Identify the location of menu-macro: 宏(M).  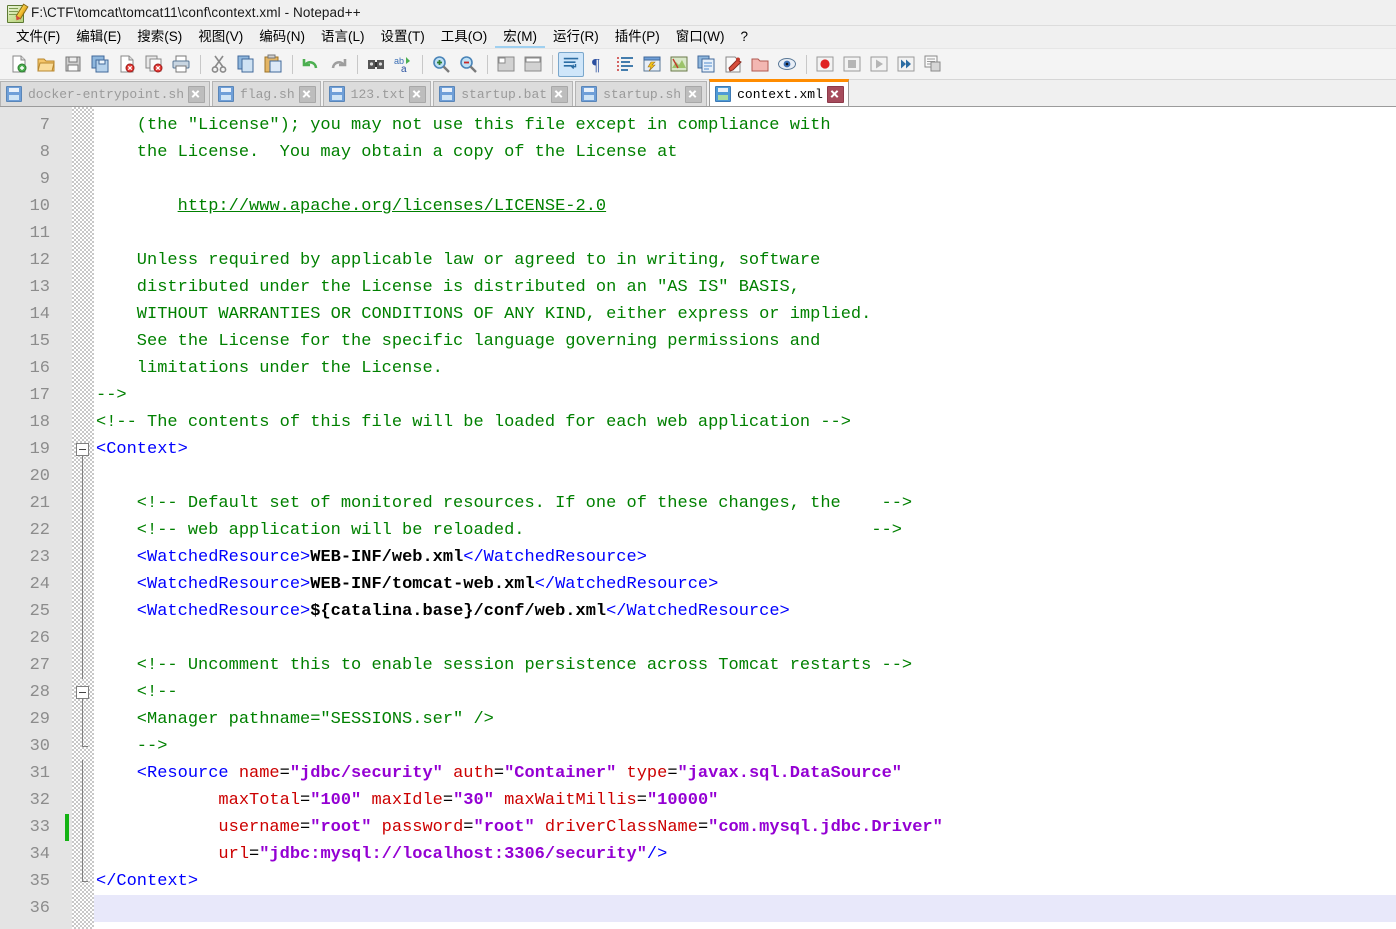
(520, 37).